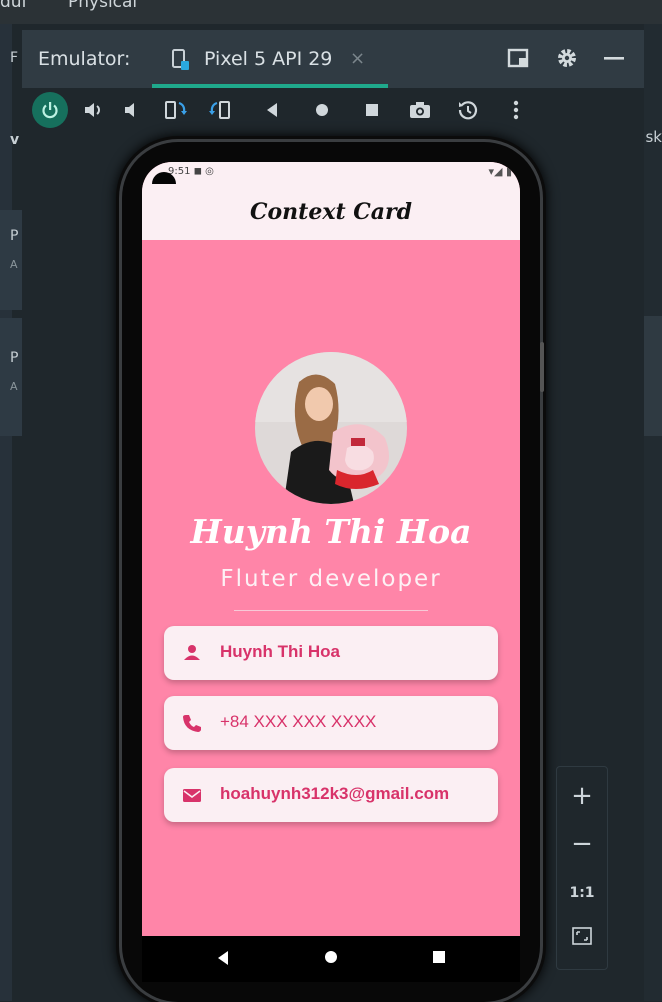  I want to click on ide-top-text-right: Physical, so click(103, 6).